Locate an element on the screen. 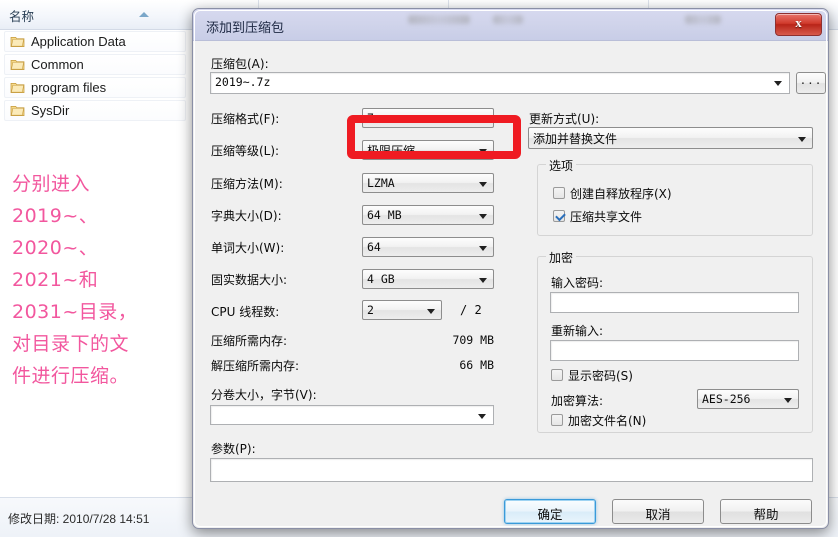 This screenshot has width=838, height=537. level-label: 压缩等级(L): is located at coordinates (245, 151).